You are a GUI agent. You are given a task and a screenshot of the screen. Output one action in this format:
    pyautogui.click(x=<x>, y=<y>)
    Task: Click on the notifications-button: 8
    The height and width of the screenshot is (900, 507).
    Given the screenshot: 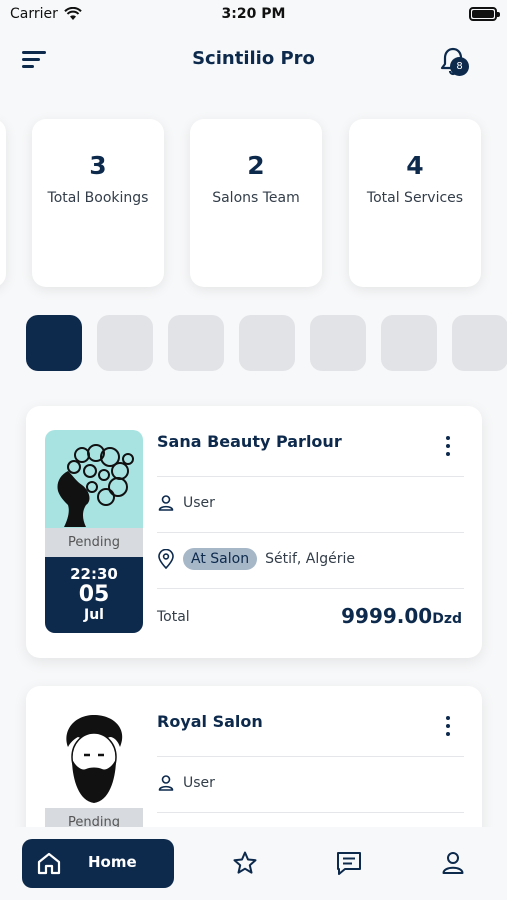 What is the action you would take?
    pyautogui.click(x=456, y=62)
    